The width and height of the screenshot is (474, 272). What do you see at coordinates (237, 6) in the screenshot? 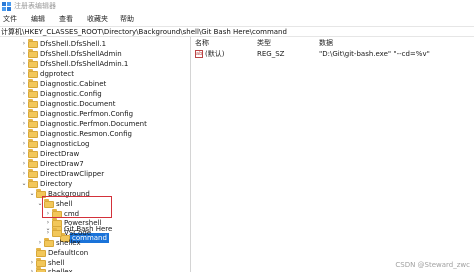
I see `title-bar: 注册表编辑器` at bounding box center [237, 6].